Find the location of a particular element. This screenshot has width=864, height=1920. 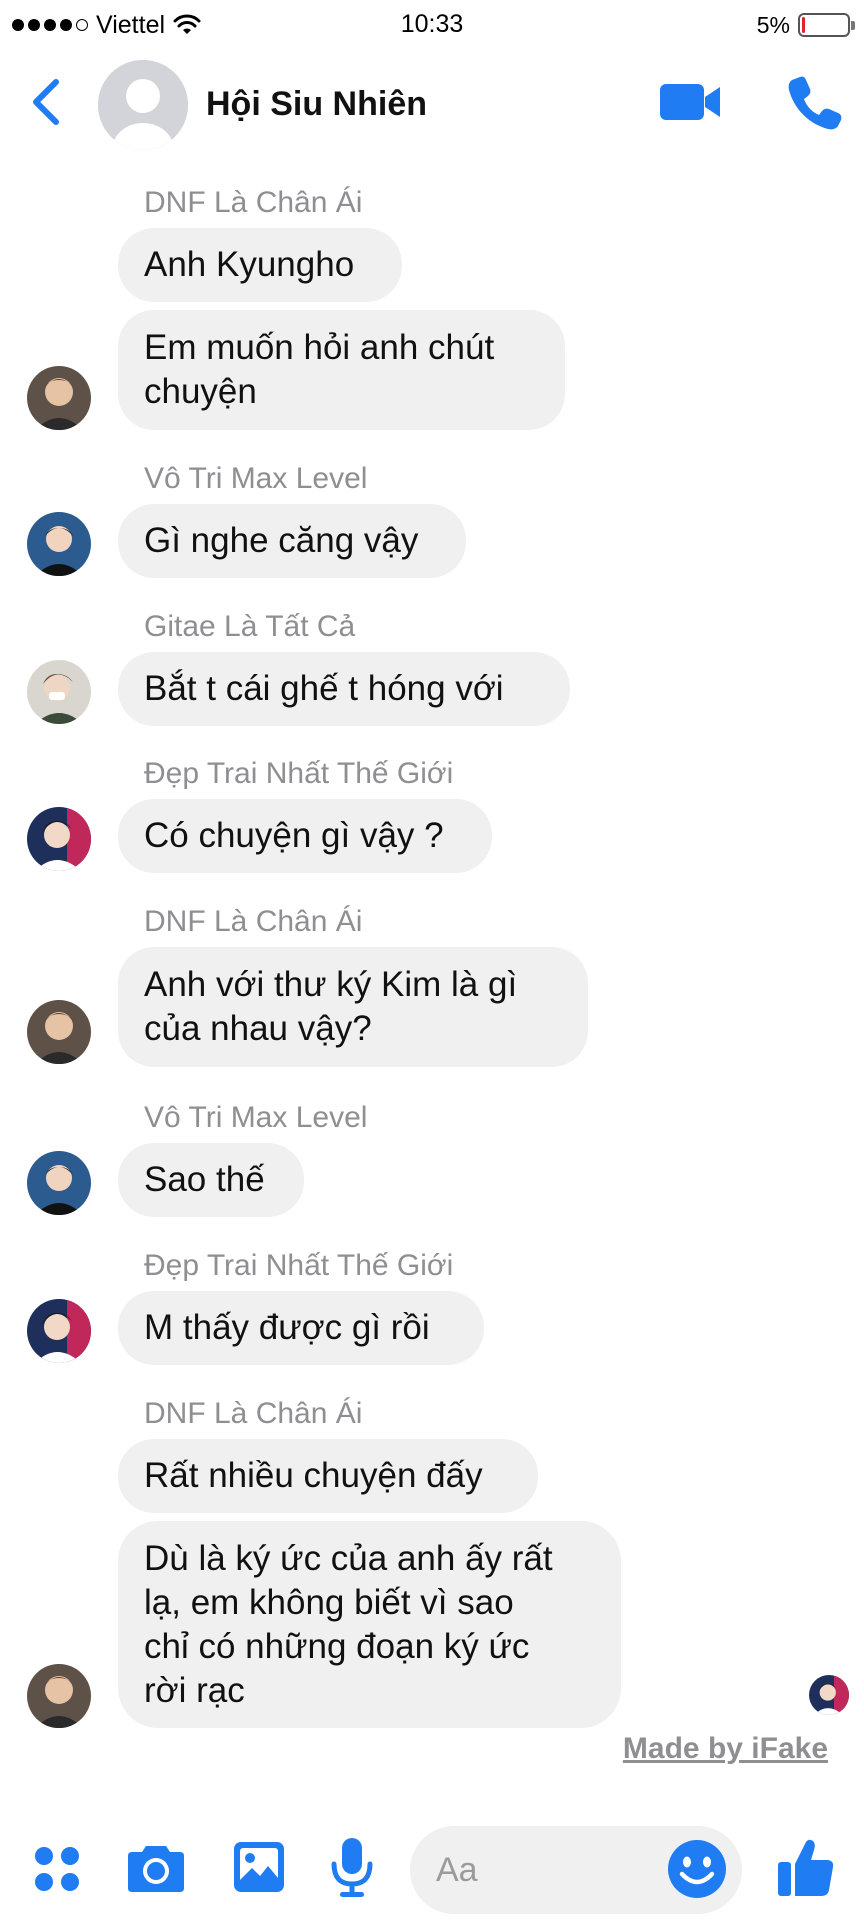

video-call-button is located at coordinates (691, 102).